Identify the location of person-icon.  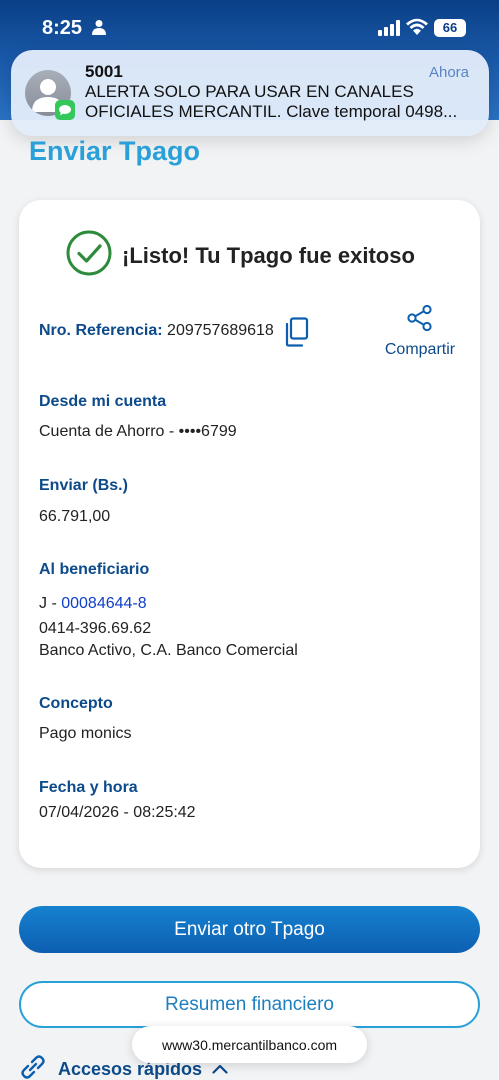
(99, 29).